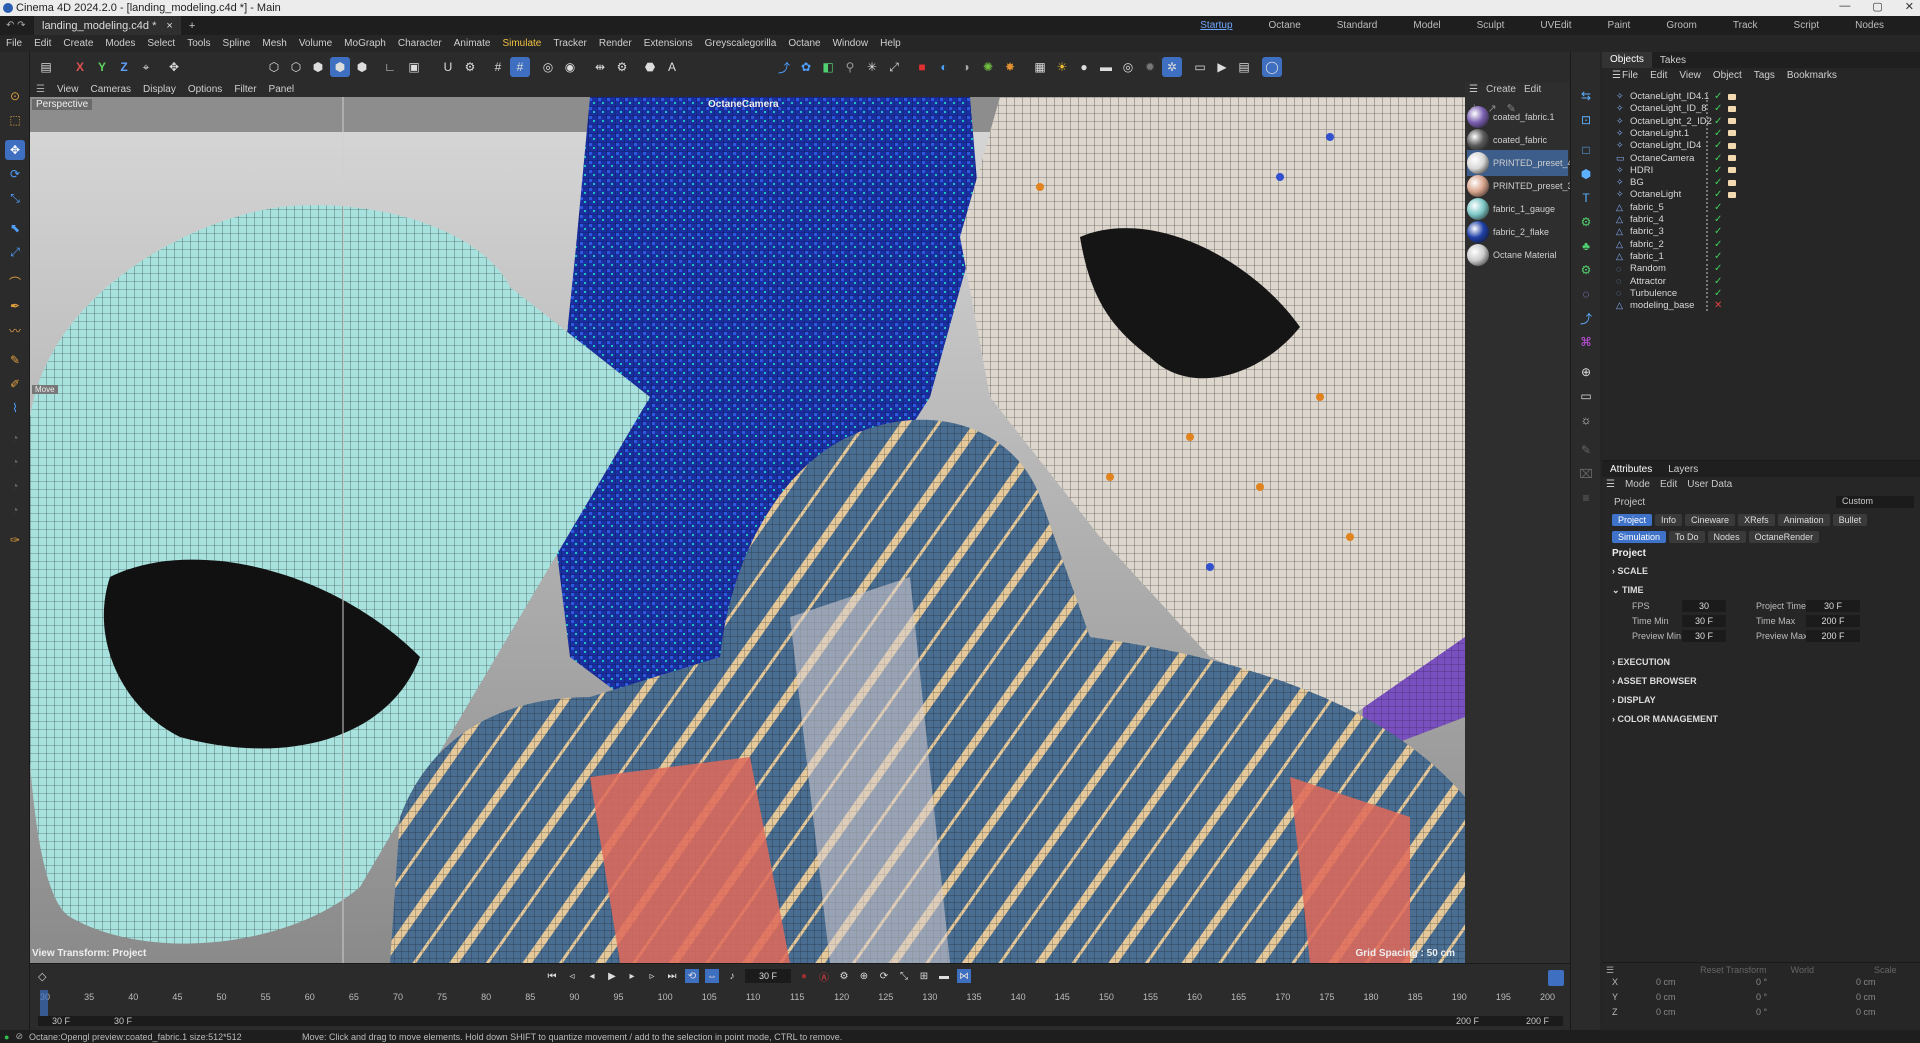  What do you see at coordinates (1669, 520) in the screenshot?
I see `attr-tab-info: Info` at bounding box center [1669, 520].